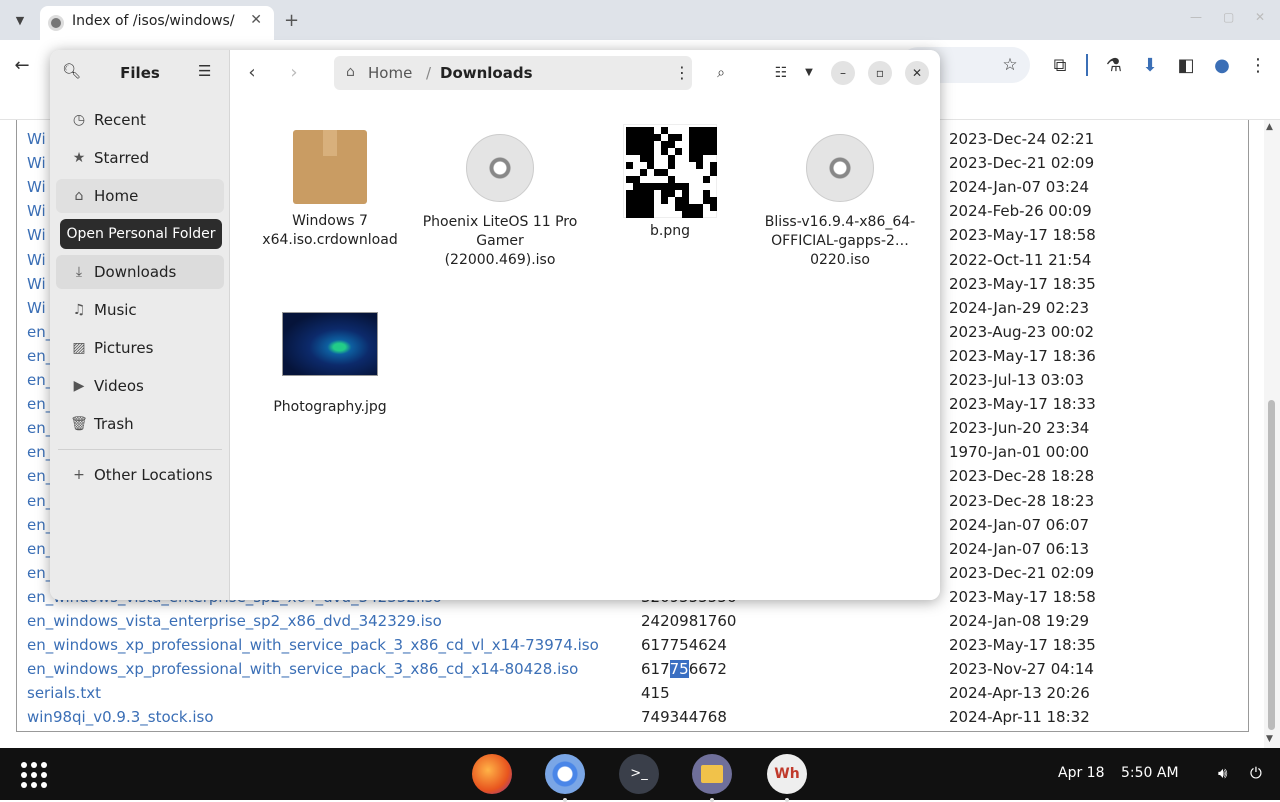 This screenshot has width=1280, height=802. What do you see at coordinates (204, 71) in the screenshot?
I see `hamburger-menu-icon: ☰` at bounding box center [204, 71].